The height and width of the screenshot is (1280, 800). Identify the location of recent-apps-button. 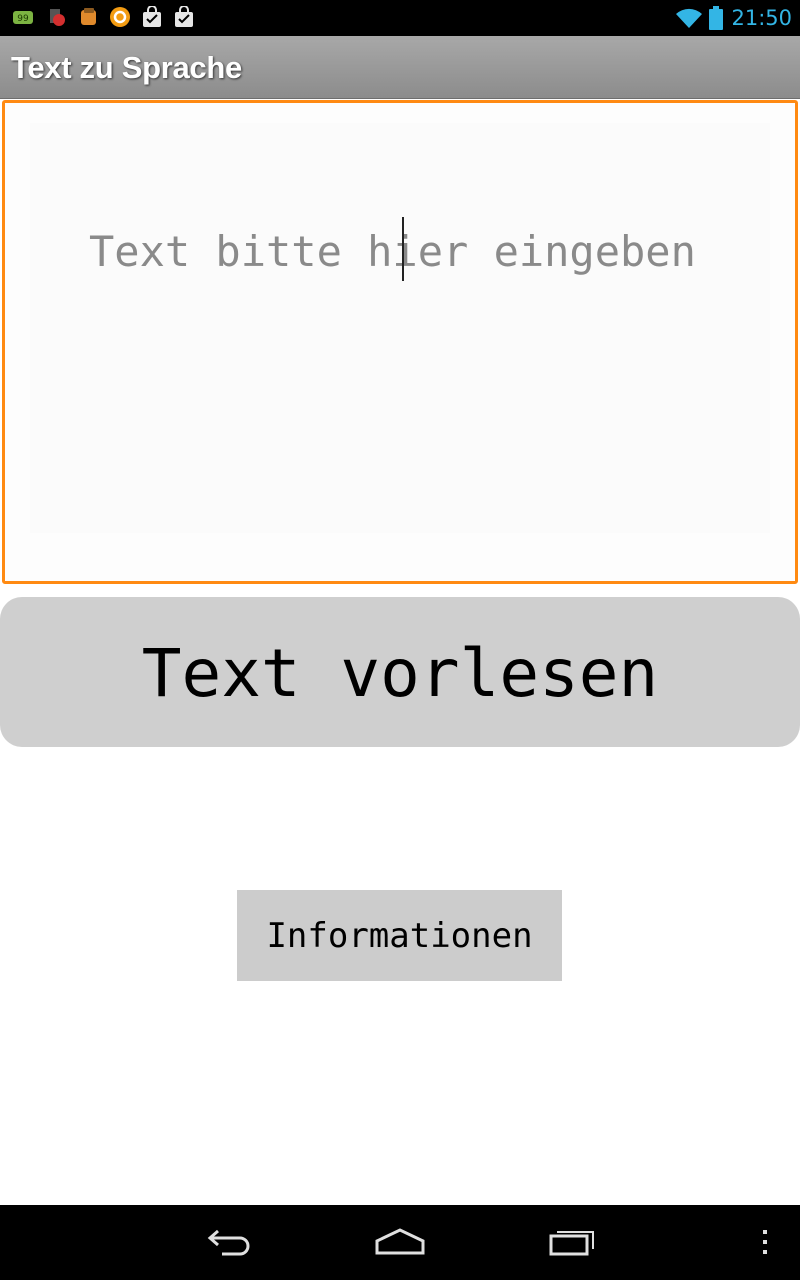
(571, 1242).